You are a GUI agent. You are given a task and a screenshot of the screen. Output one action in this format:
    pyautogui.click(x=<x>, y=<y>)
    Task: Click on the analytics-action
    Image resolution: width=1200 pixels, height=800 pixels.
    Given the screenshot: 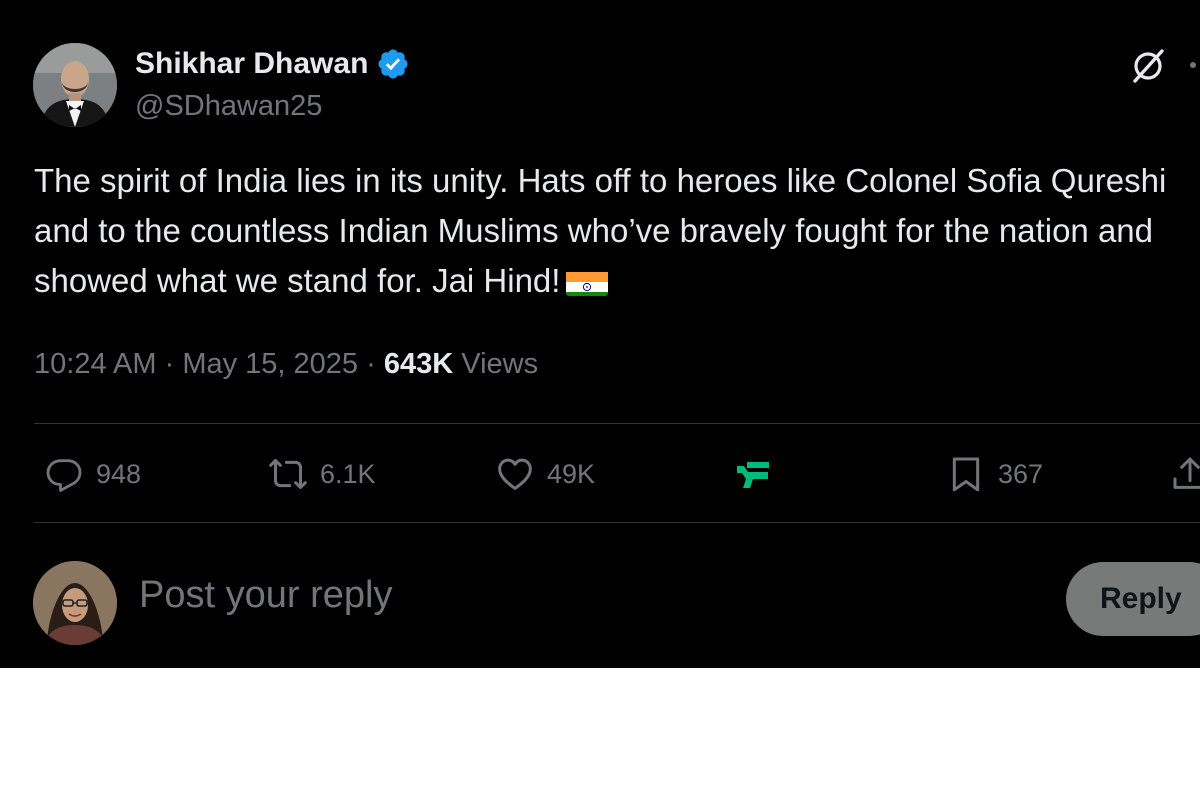 What is the action you would take?
    pyautogui.click(x=753, y=474)
    